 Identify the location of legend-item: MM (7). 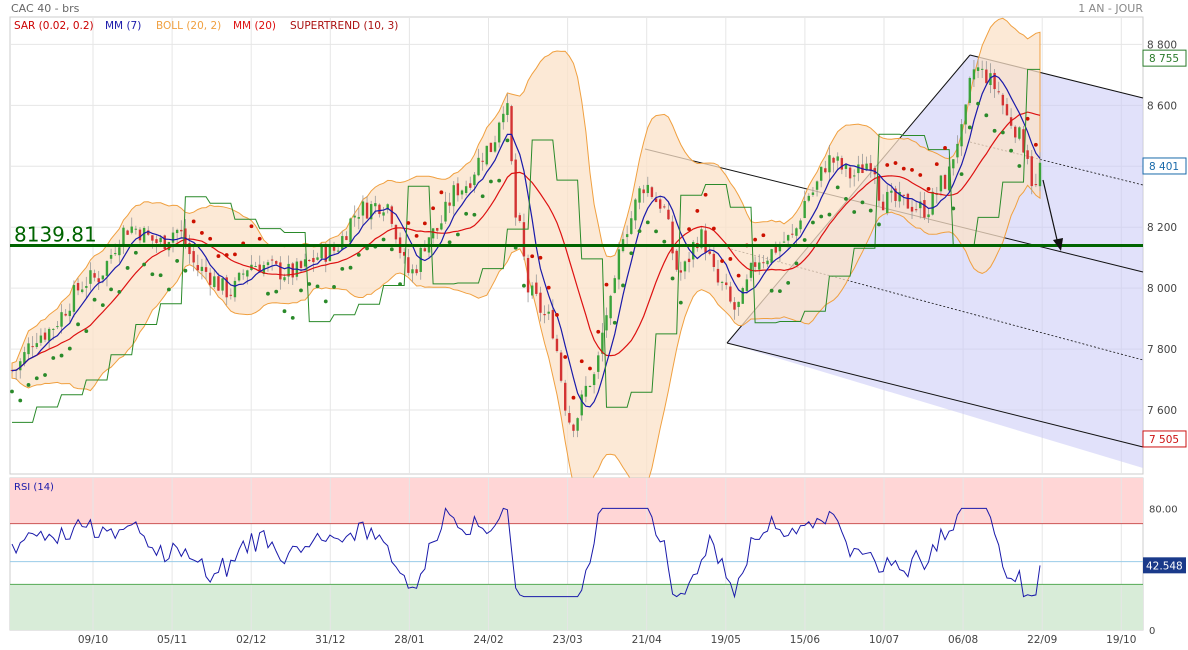
(123, 26).